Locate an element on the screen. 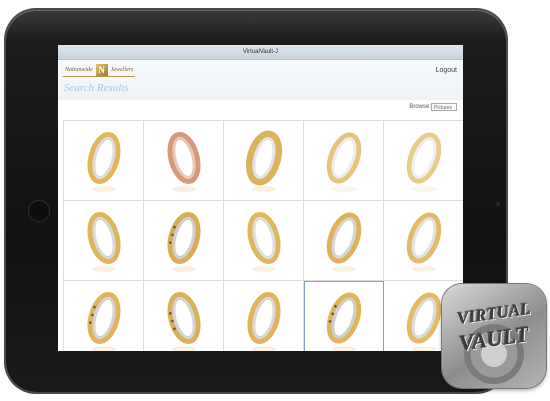  home-button is located at coordinates (39, 211).